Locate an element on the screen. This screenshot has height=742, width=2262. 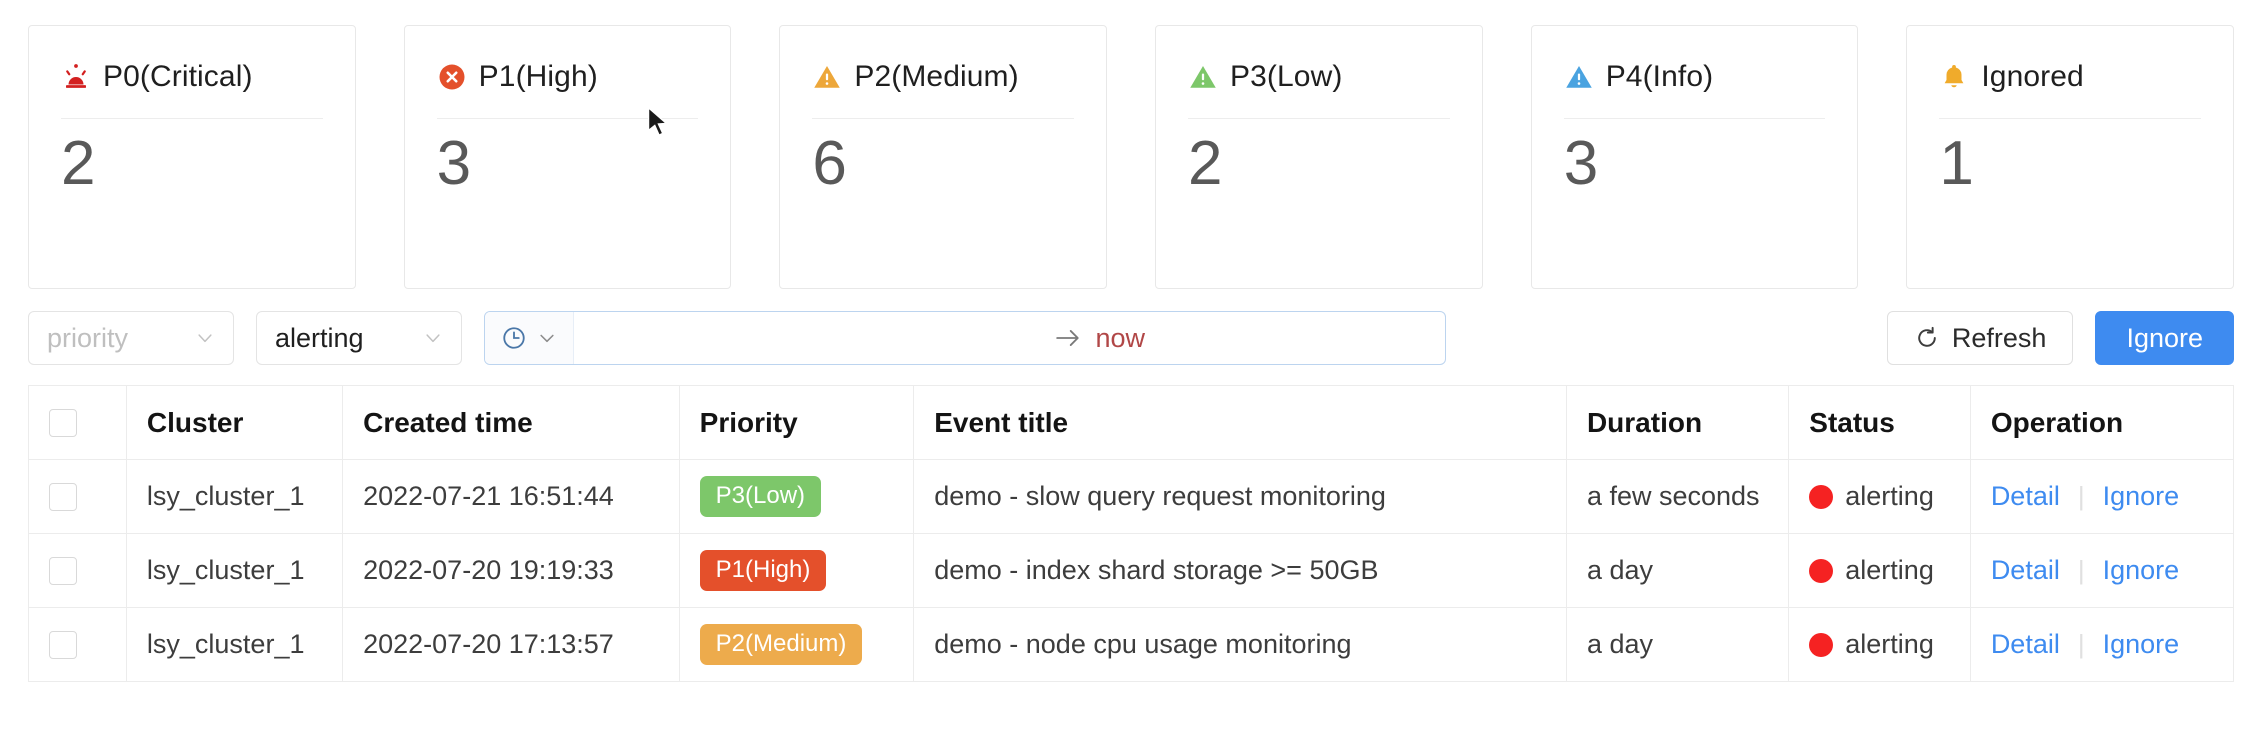
summary-card-header: P4(Info) is located at coordinates (1695, 77).